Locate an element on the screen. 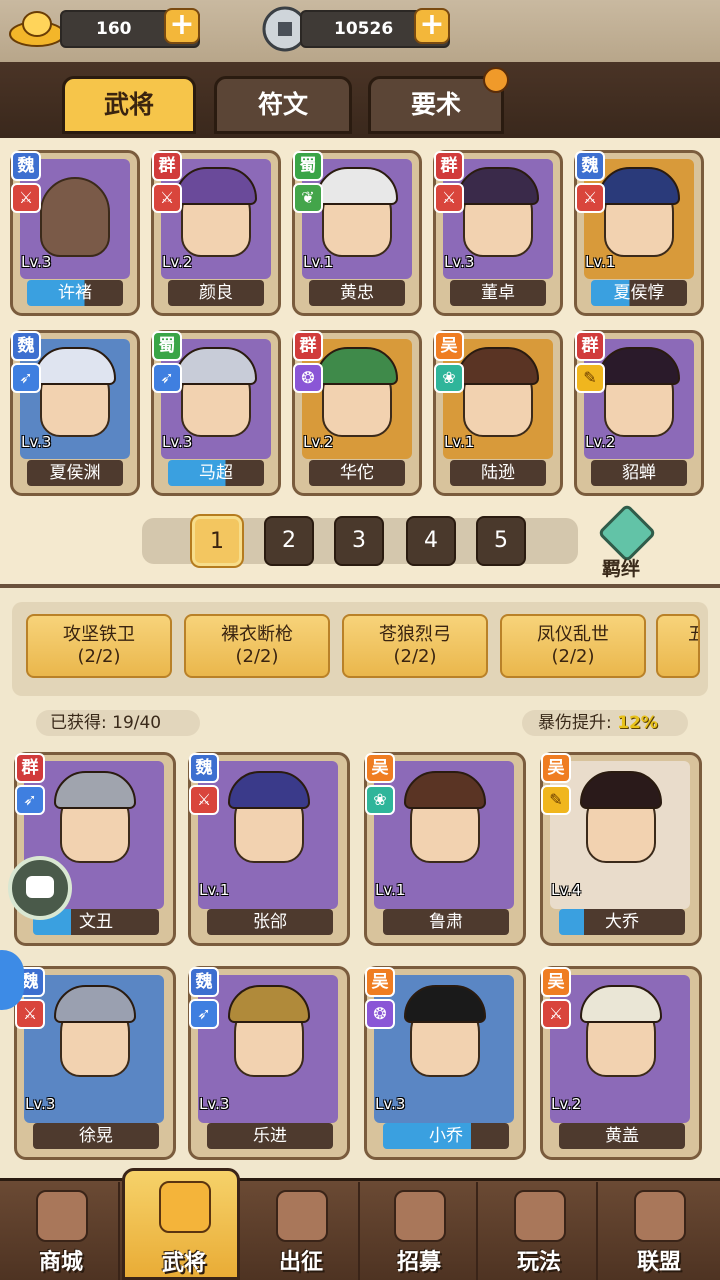  heal-class-icon: ❀ is located at coordinates (449, 378).